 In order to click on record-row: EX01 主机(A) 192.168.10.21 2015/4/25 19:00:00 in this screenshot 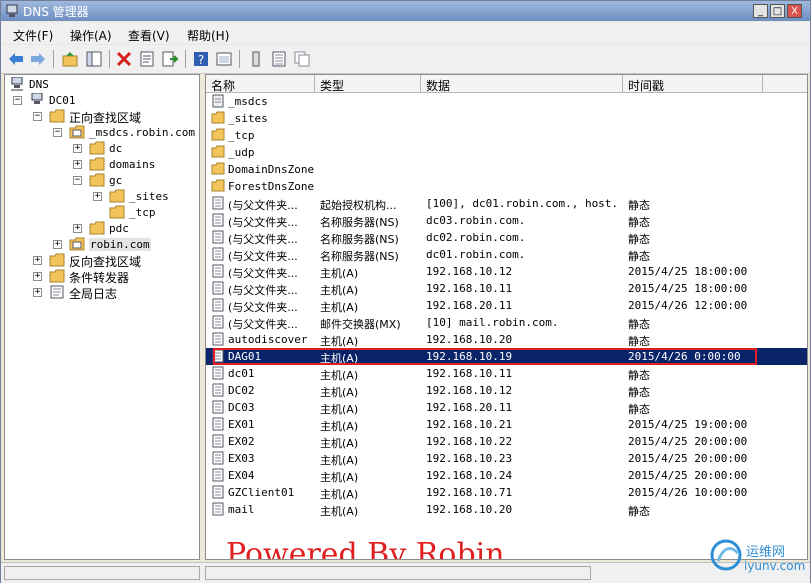, I will do `click(506, 424)`.